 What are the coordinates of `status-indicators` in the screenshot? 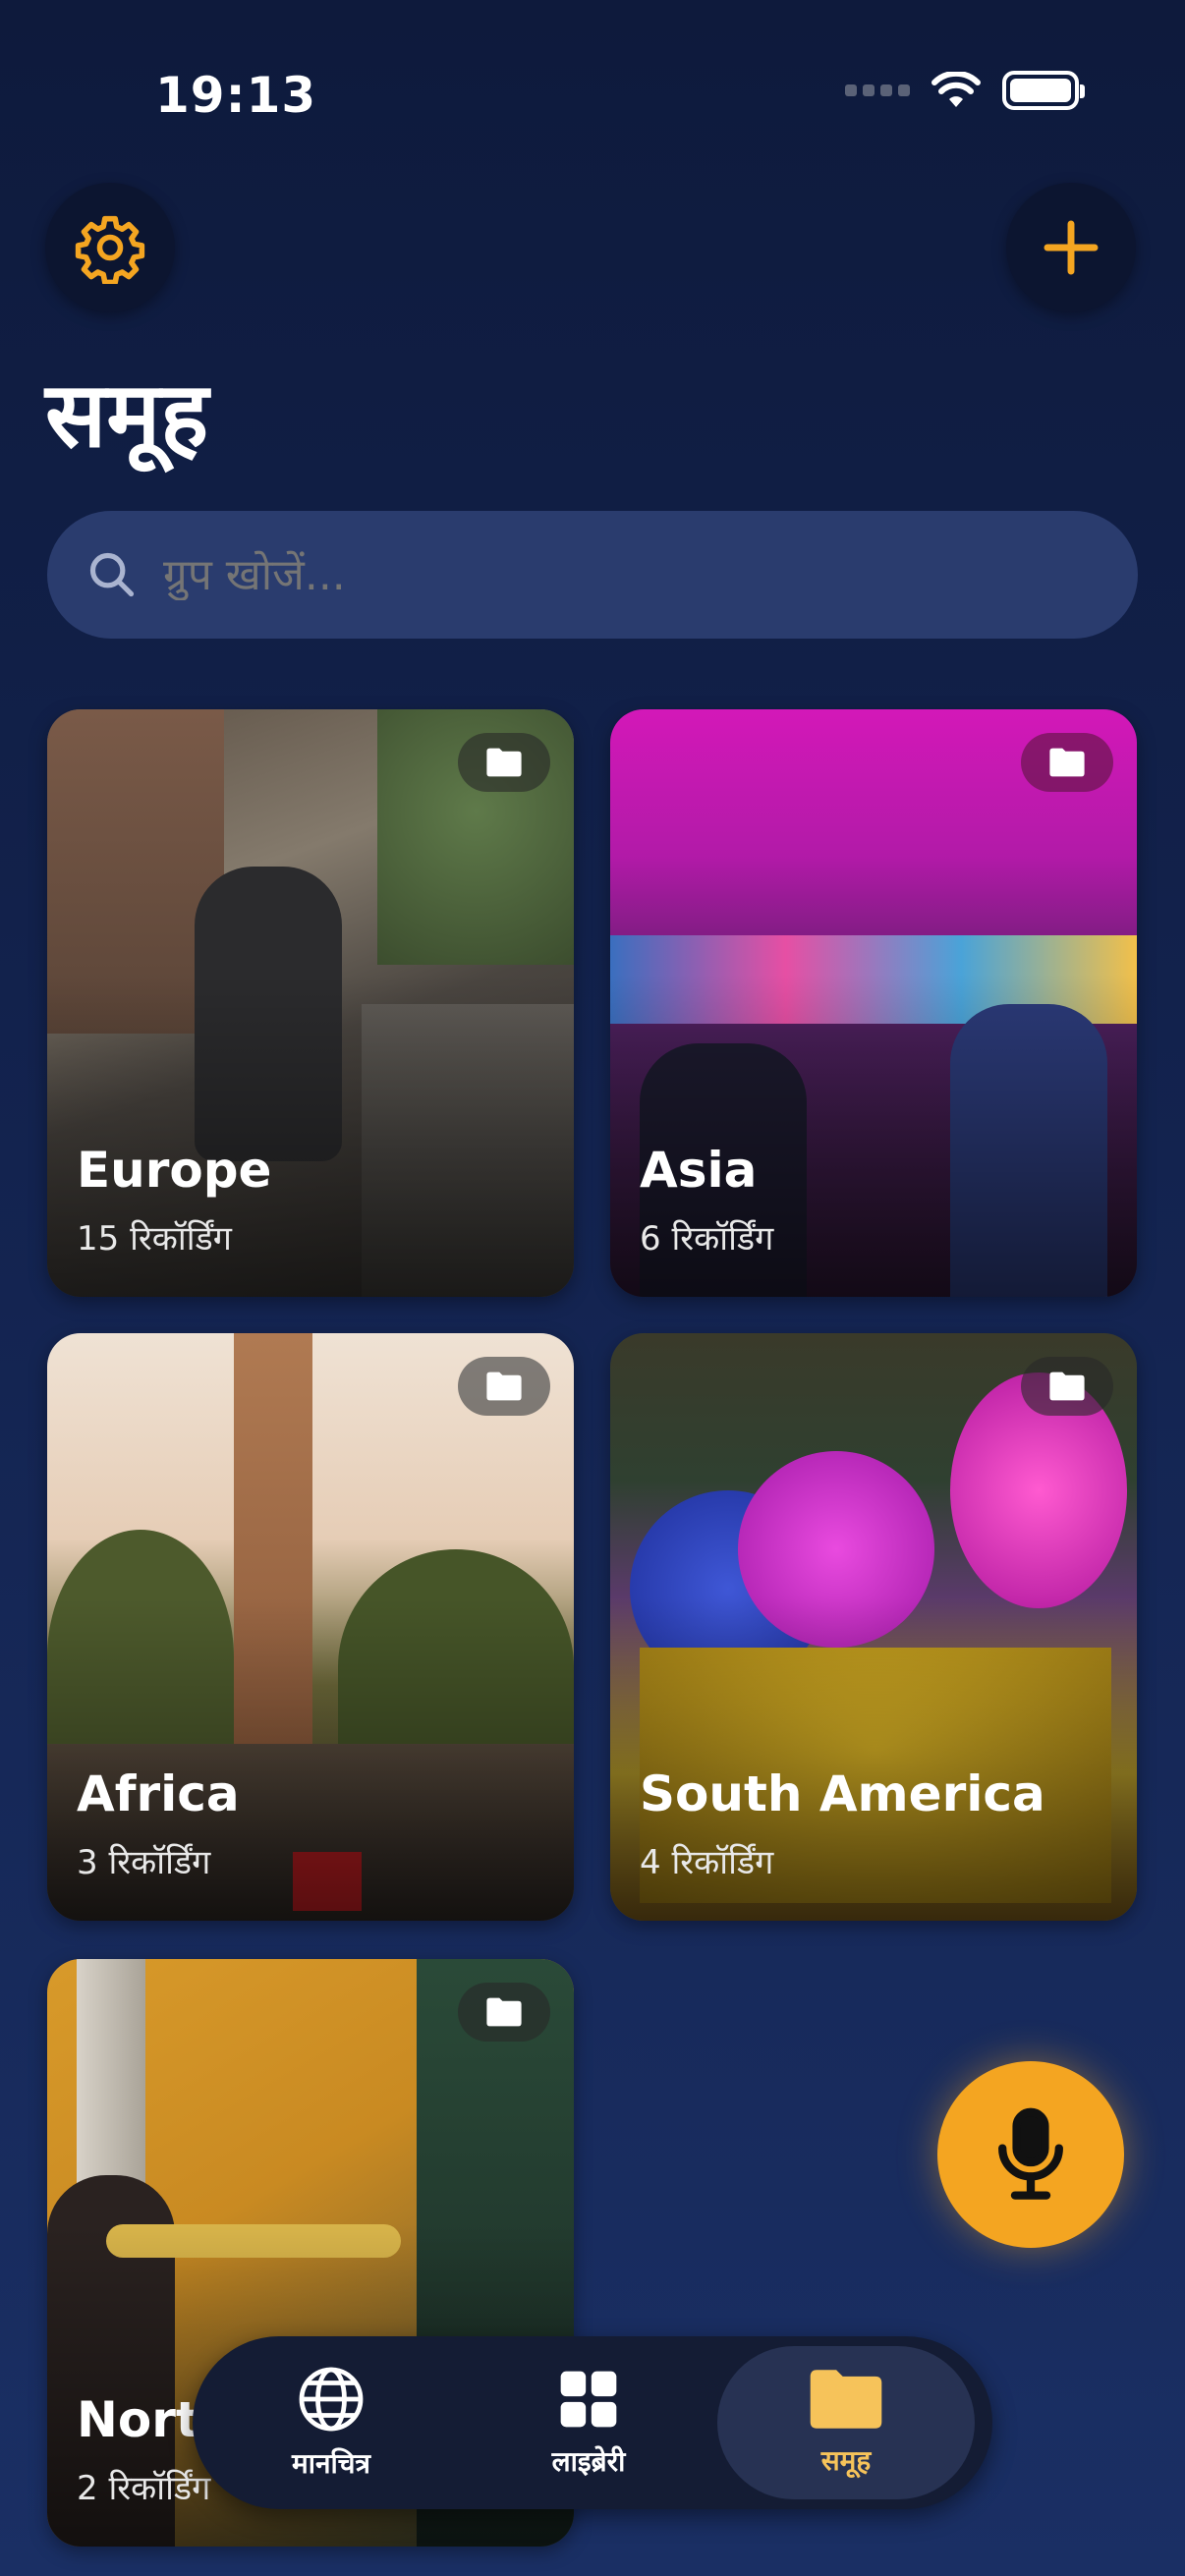 It's located at (965, 90).